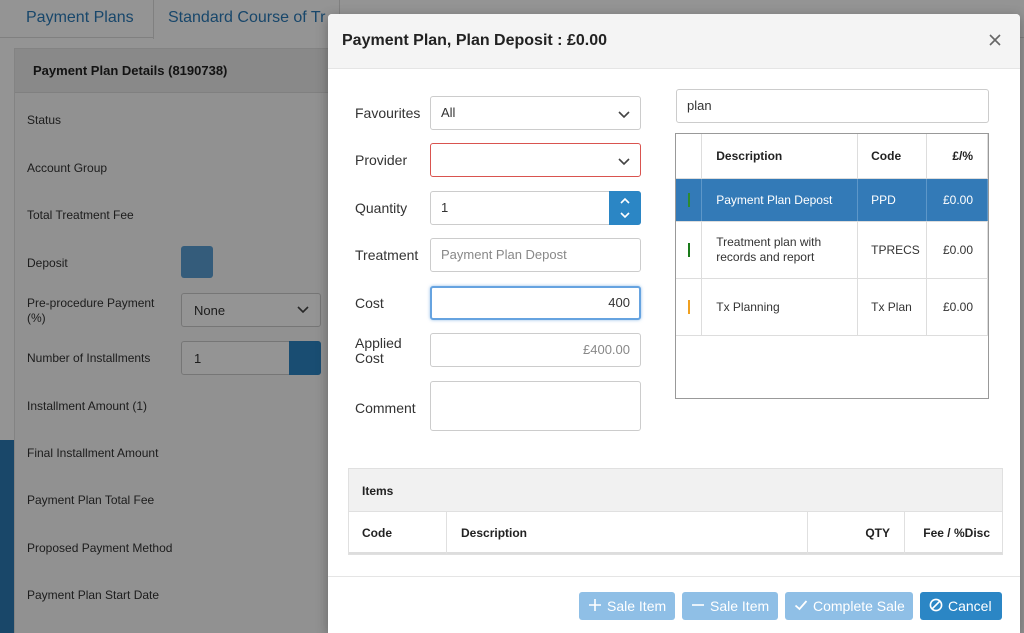  What do you see at coordinates (892, 307) in the screenshot?
I see `row-code: Tx Plan` at bounding box center [892, 307].